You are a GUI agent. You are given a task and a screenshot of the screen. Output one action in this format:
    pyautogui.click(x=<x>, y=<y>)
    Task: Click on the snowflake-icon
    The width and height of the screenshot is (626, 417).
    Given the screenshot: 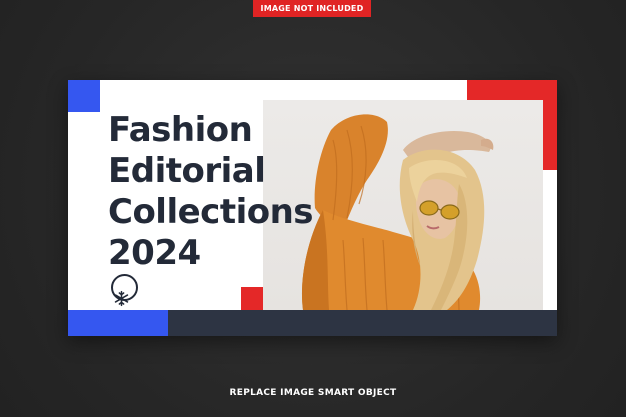 What is the action you would take?
    pyautogui.click(x=124, y=290)
    